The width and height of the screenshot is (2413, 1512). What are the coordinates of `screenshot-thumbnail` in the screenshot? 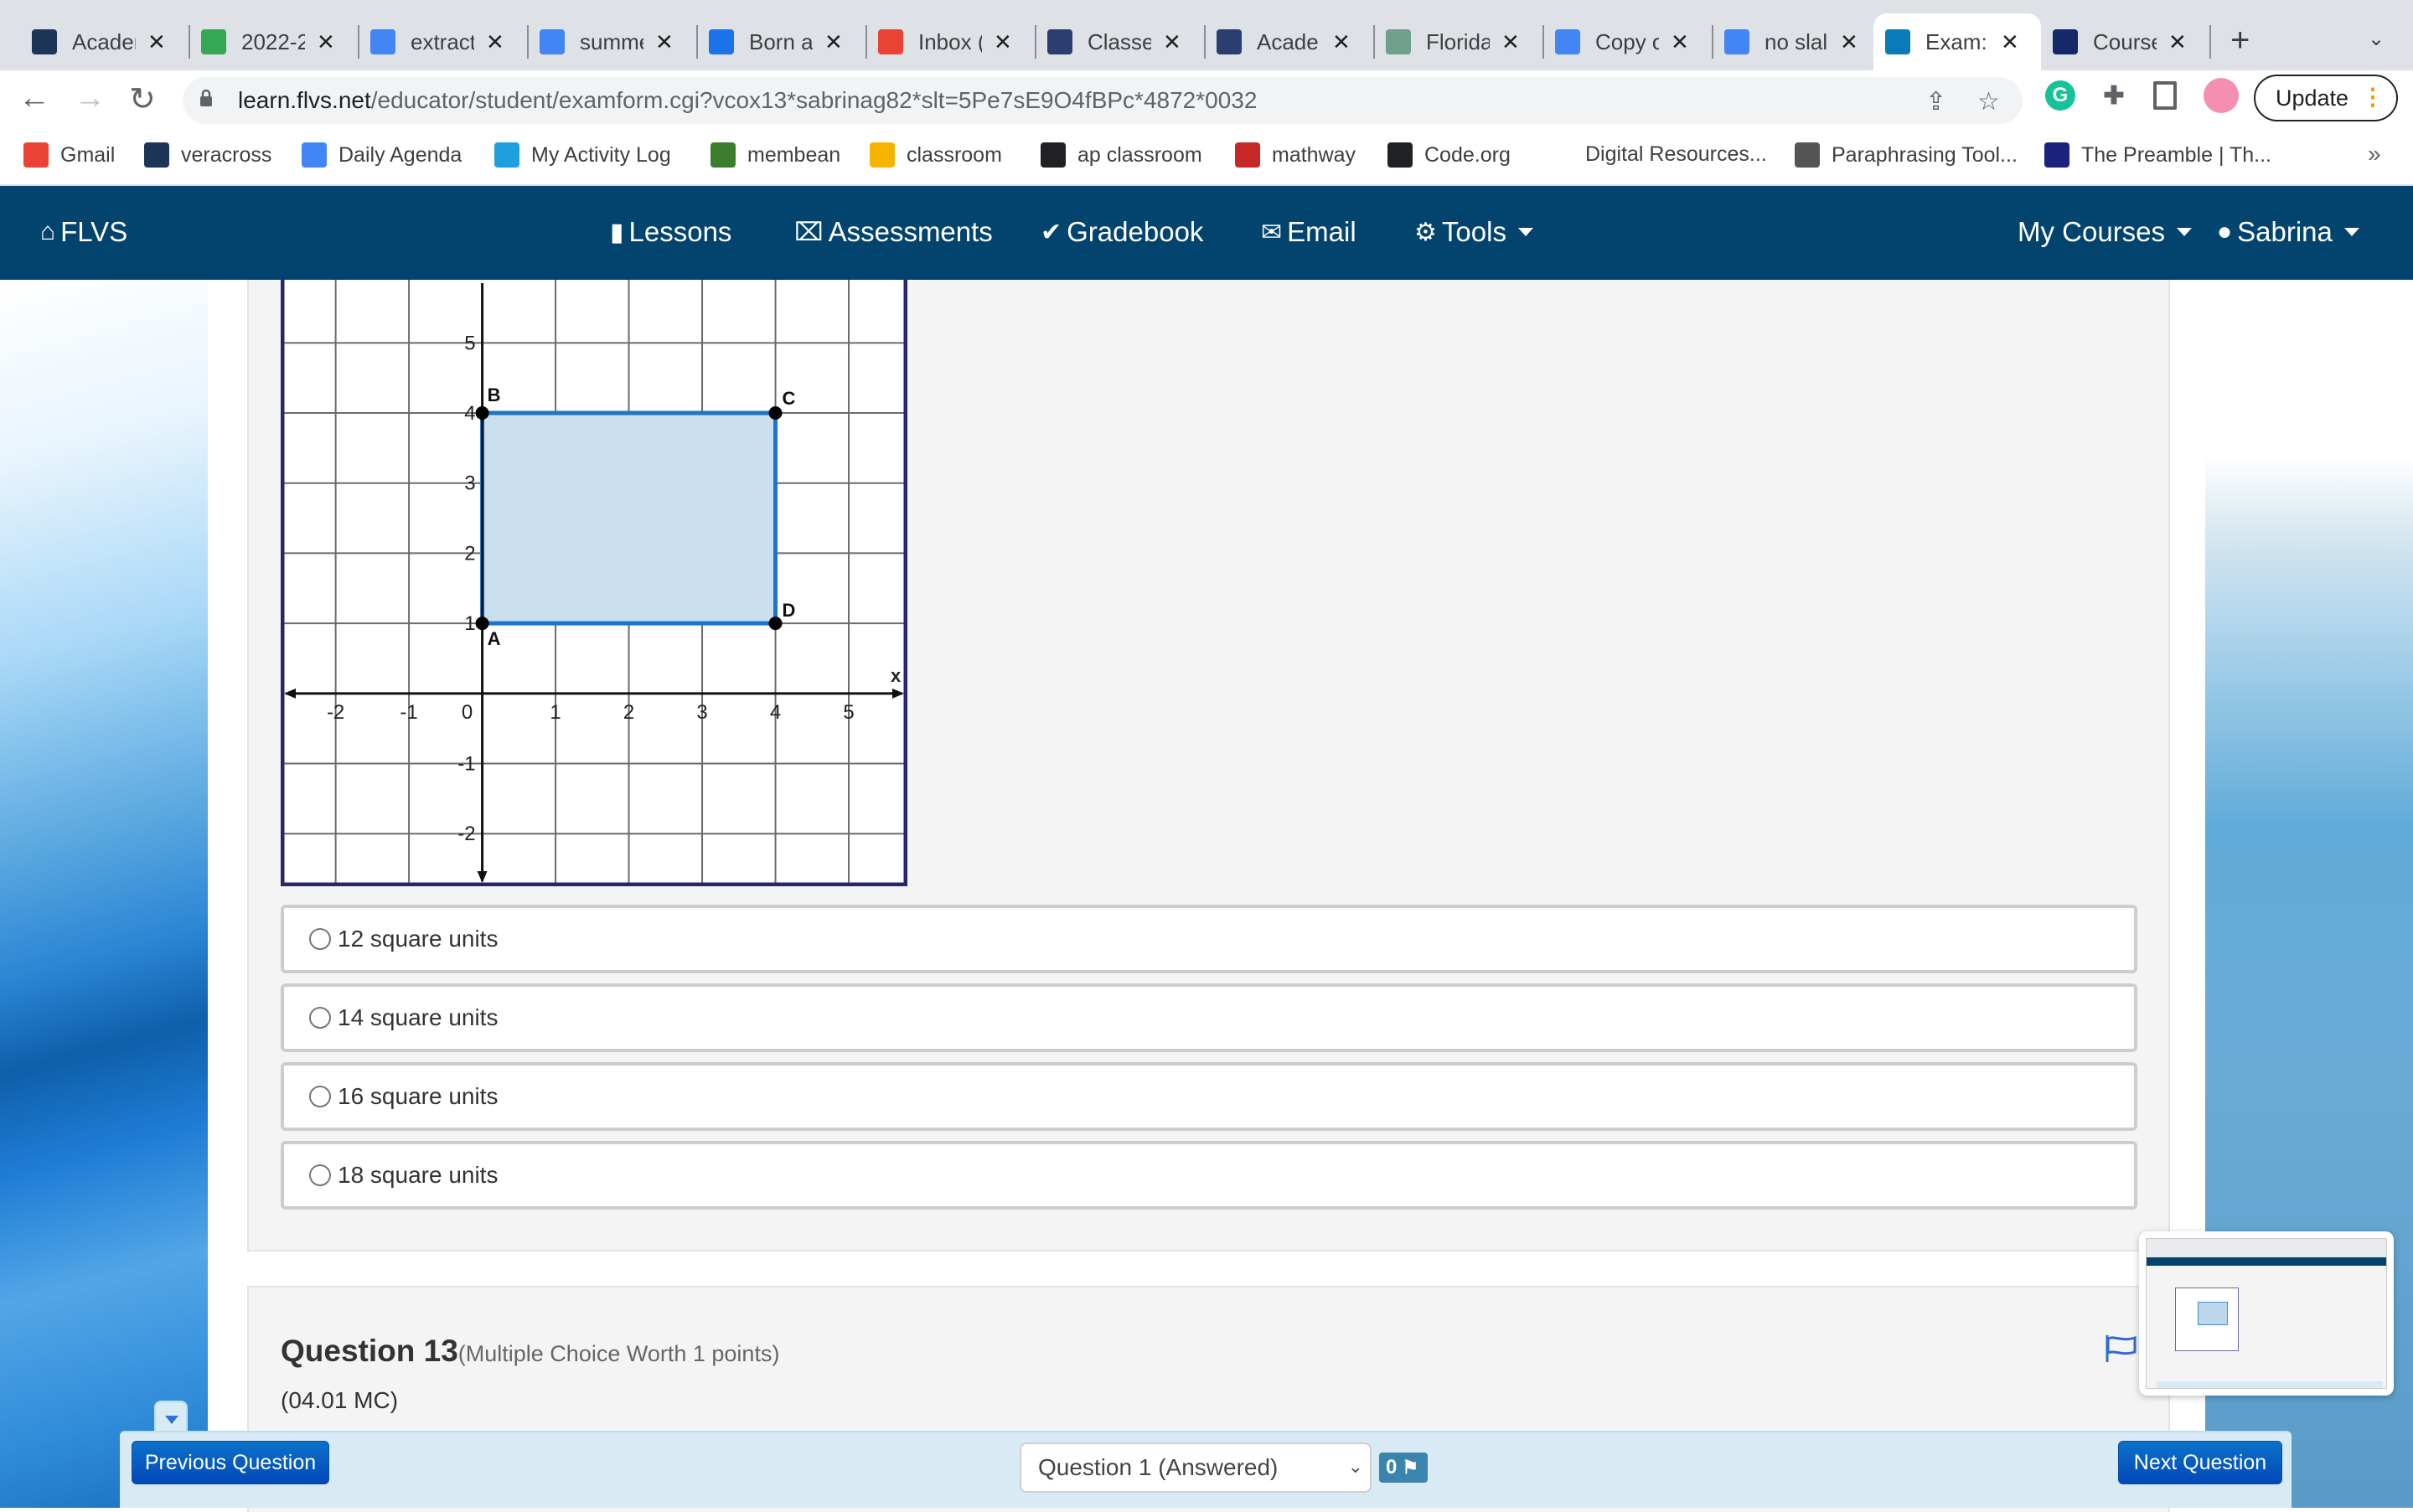 It's located at (2266, 1313).